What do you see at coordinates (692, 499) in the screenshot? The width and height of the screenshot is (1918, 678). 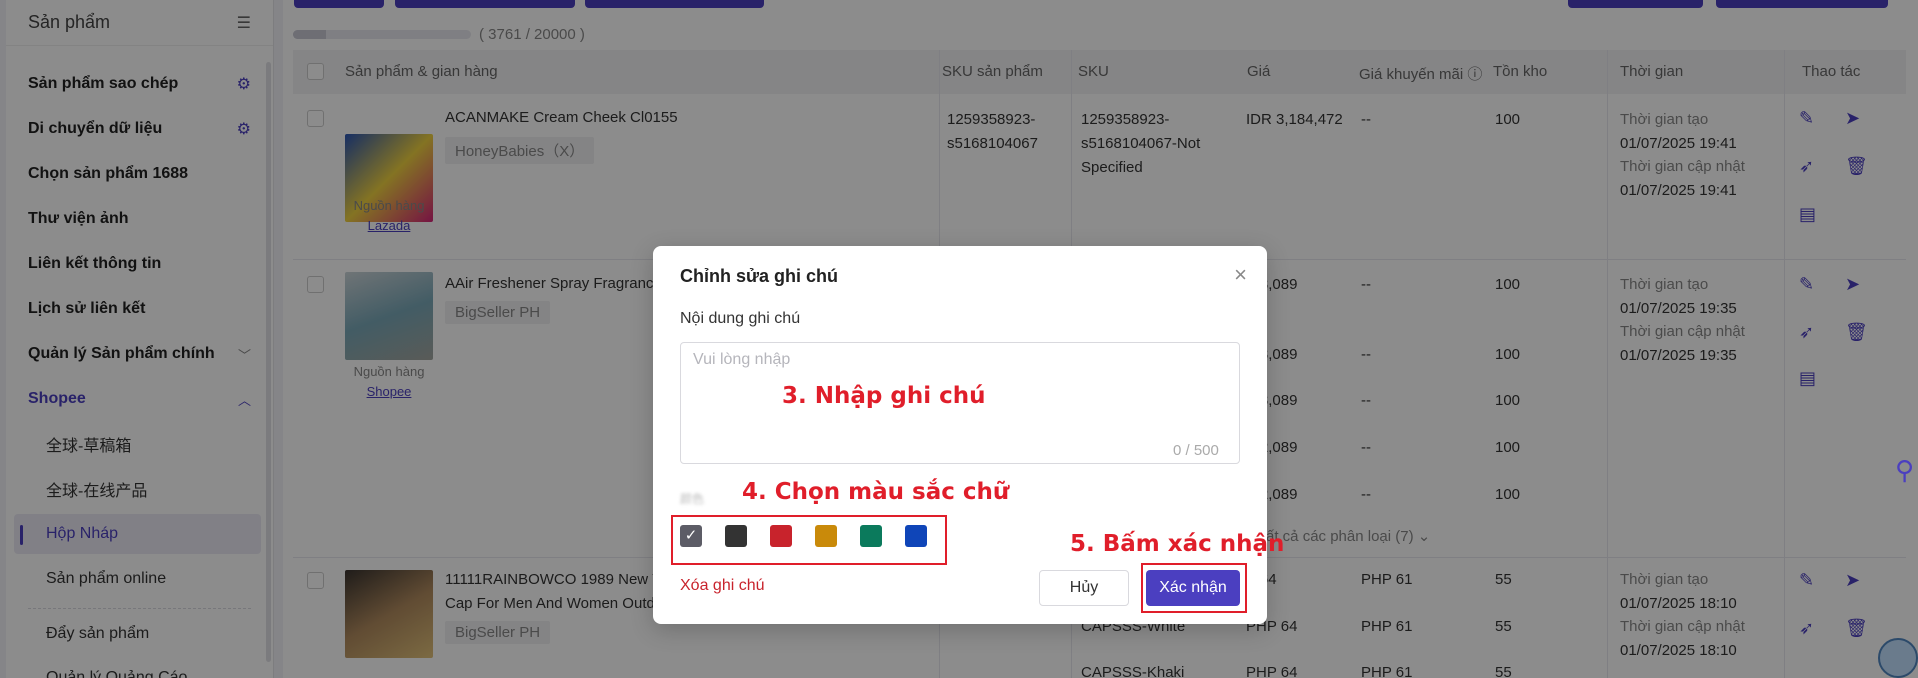 I see `color-label: 颜色` at bounding box center [692, 499].